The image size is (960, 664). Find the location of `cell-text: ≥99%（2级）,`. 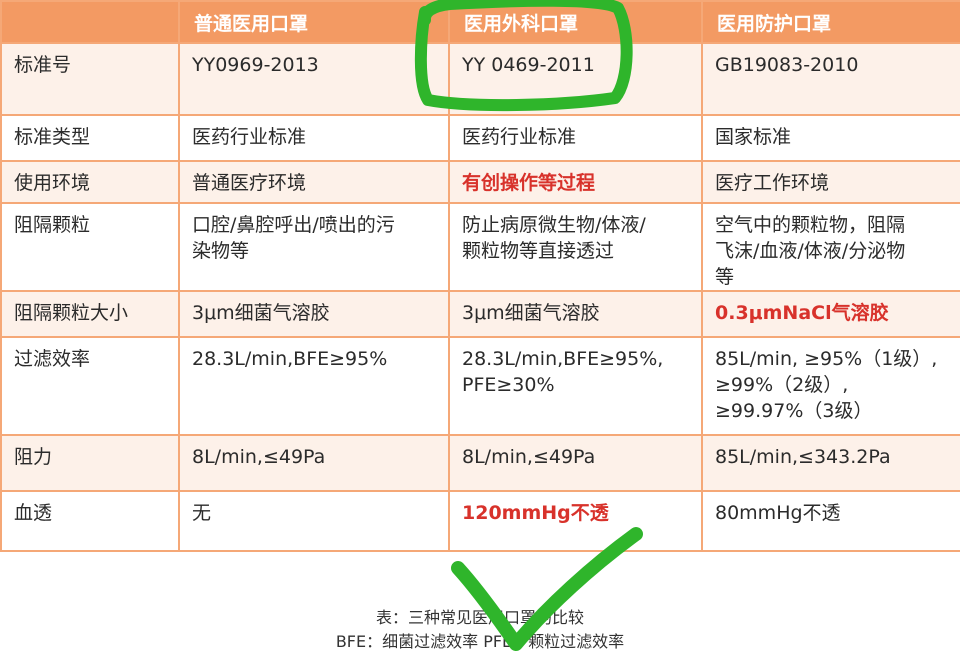

cell-text: ≥99%（2级）, is located at coordinates (782, 385).